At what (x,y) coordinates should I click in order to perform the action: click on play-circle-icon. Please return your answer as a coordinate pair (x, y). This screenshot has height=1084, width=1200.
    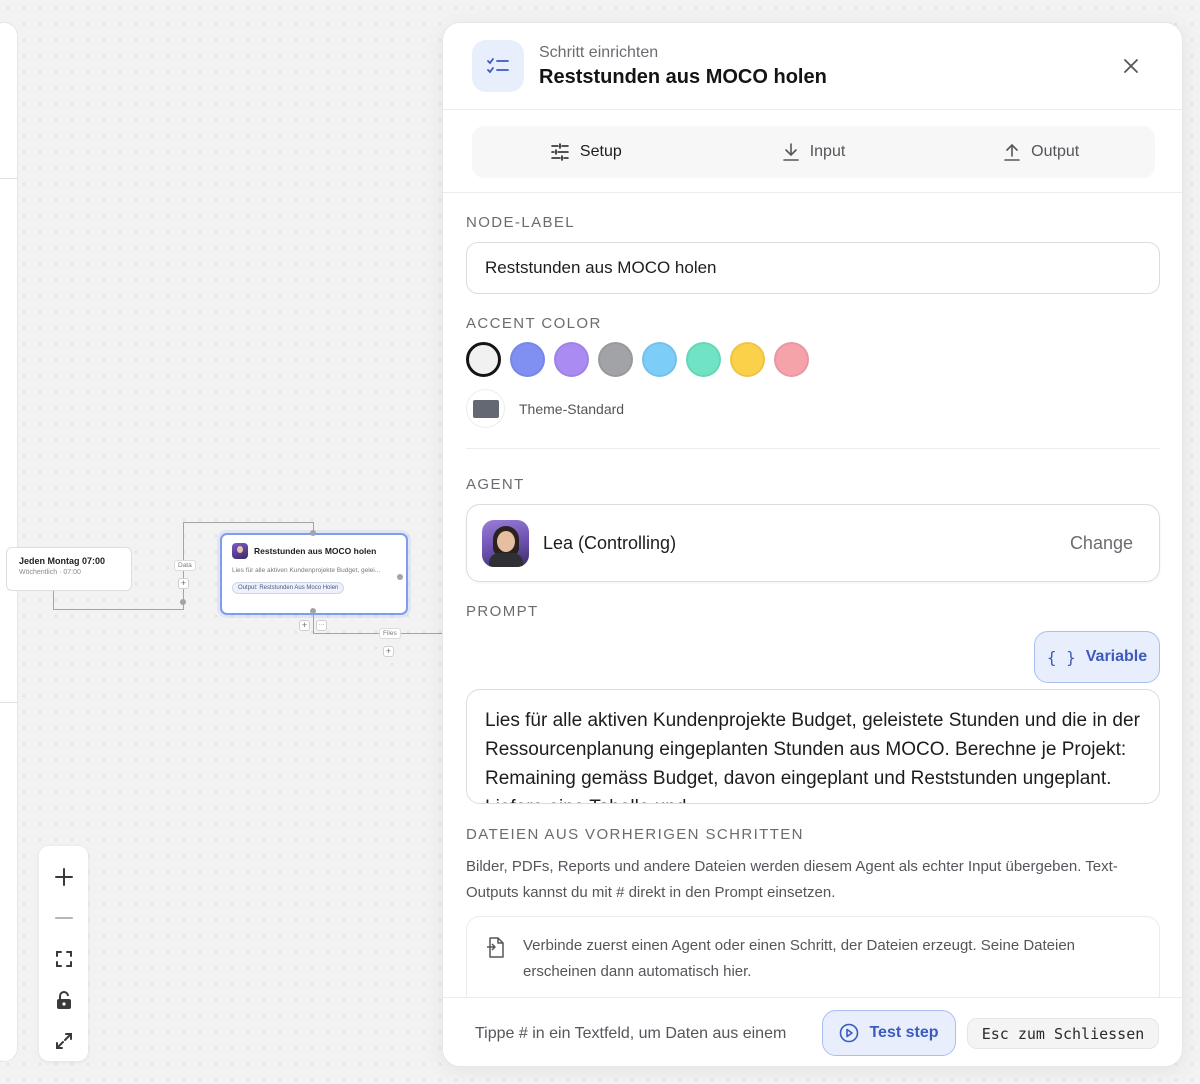
    Looking at the image, I should click on (849, 1033).